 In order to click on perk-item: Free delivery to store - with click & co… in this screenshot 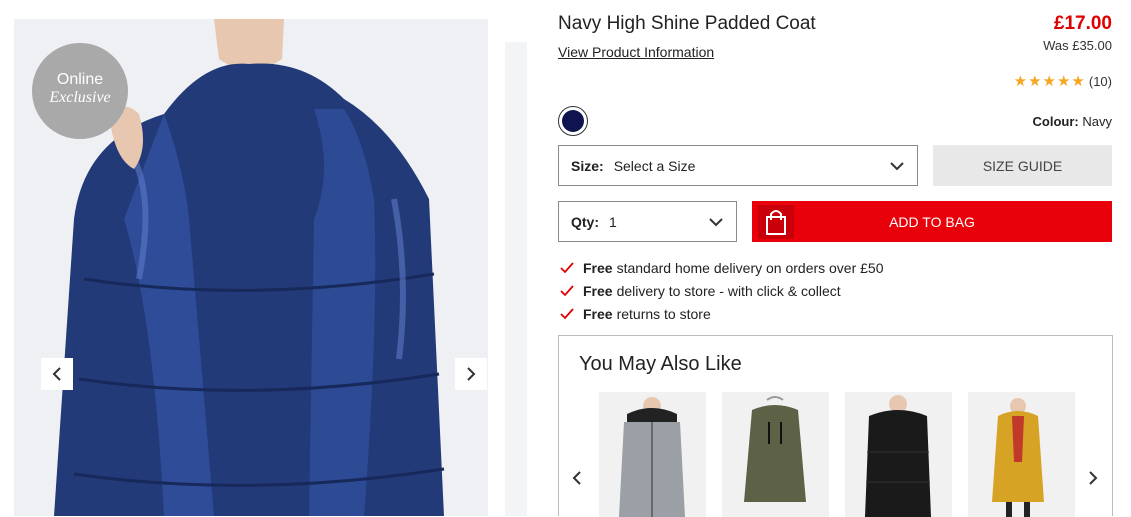, I will do `click(721, 290)`.